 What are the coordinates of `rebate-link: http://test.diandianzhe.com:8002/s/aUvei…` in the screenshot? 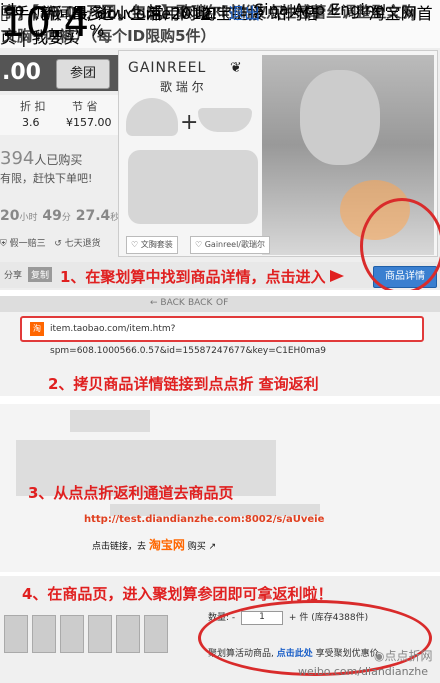 It's located at (204, 519).